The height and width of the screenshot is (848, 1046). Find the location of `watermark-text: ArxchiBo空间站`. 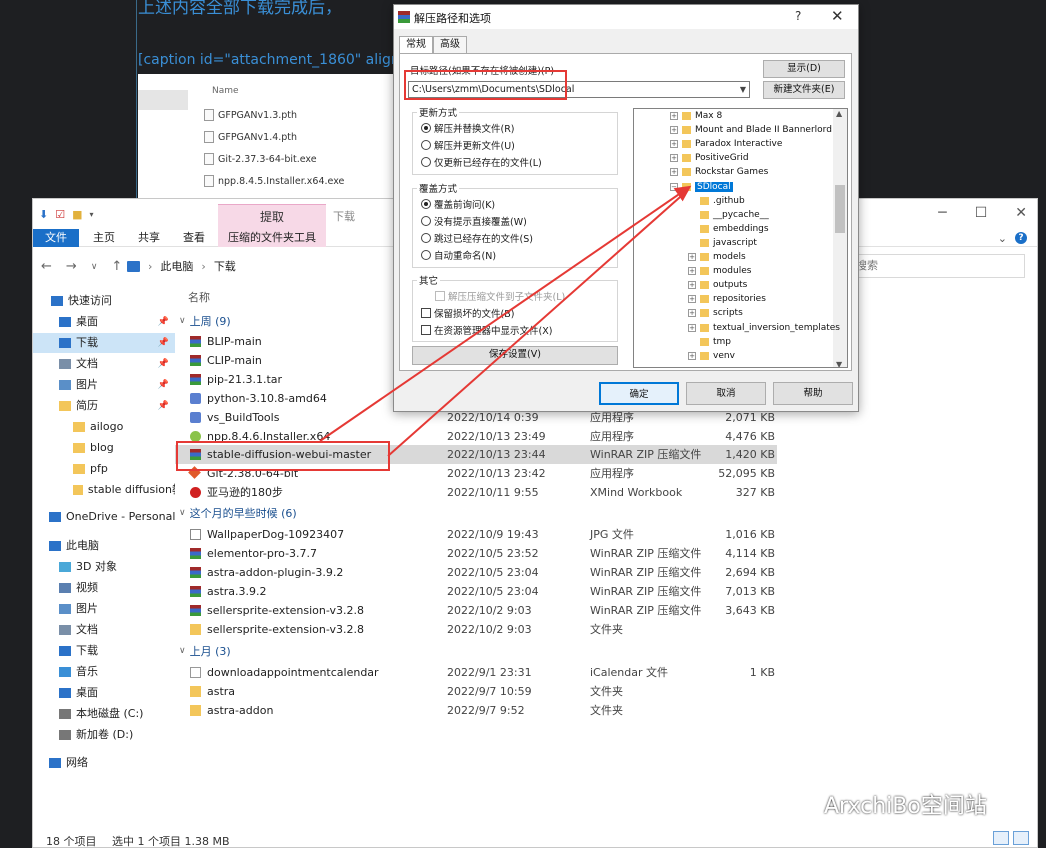

watermark-text: ArxchiBo空间站 is located at coordinates (905, 806).